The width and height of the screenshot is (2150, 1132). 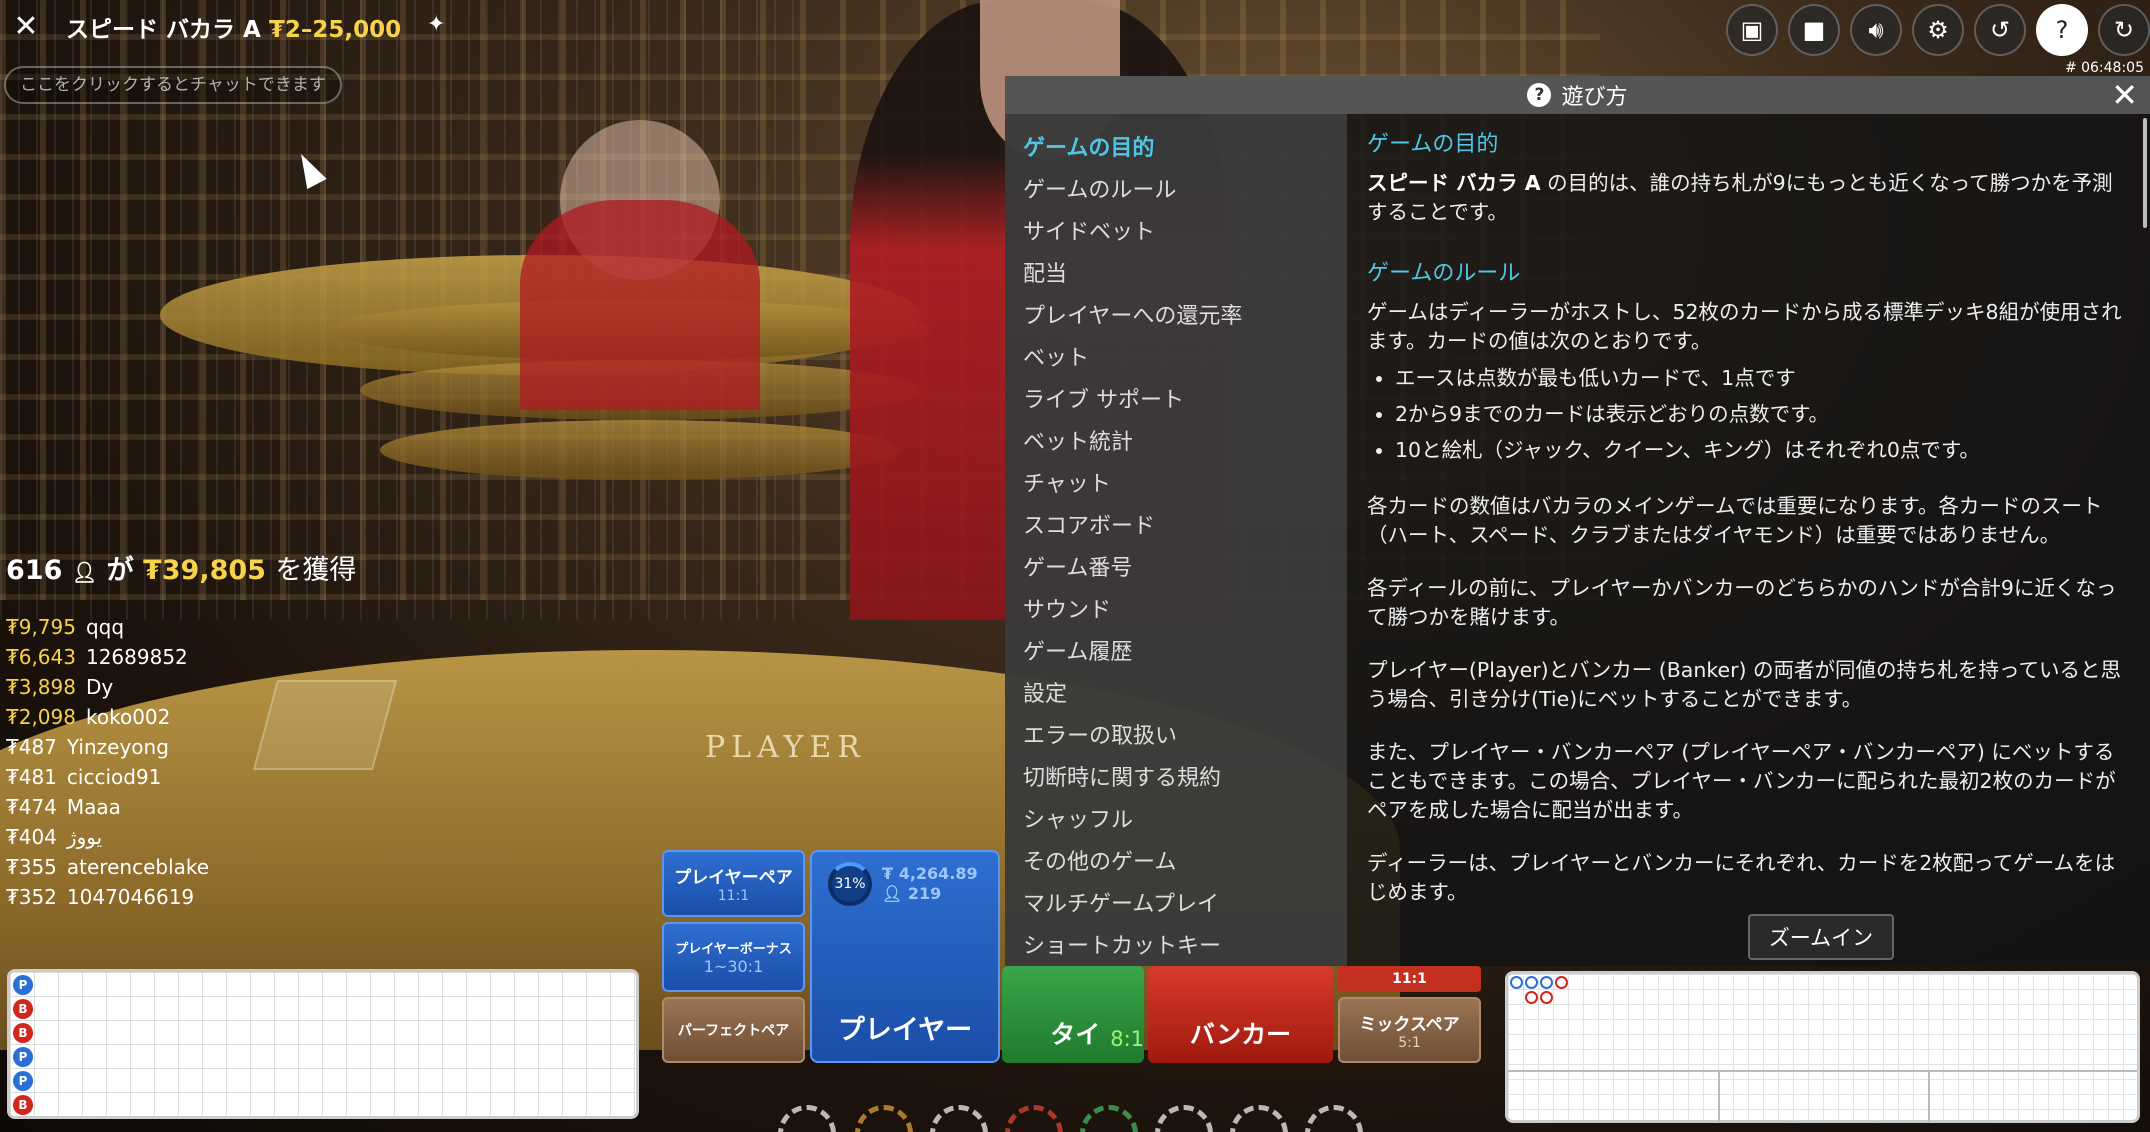 I want to click on help-nav-item: 設定, so click(x=1176, y=695).